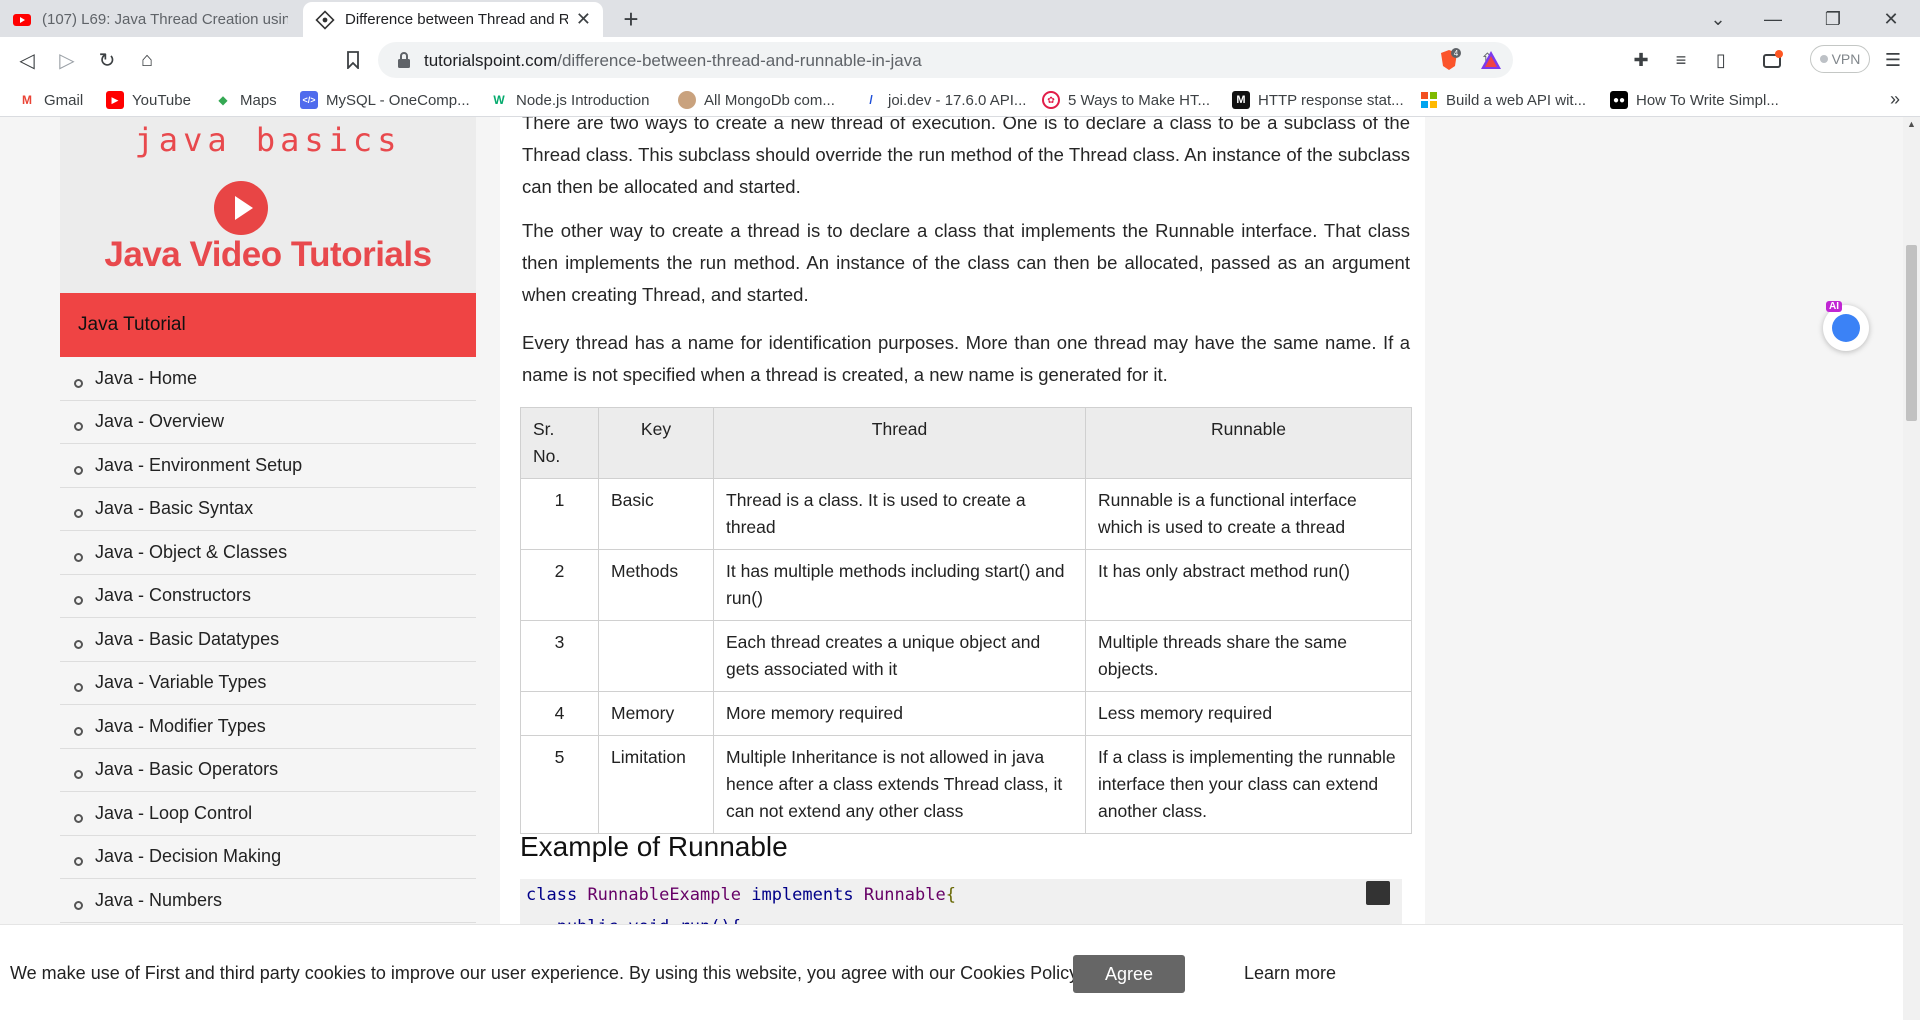  What do you see at coordinates (1619, 100) in the screenshot?
I see `medium-icon: ●●` at bounding box center [1619, 100].